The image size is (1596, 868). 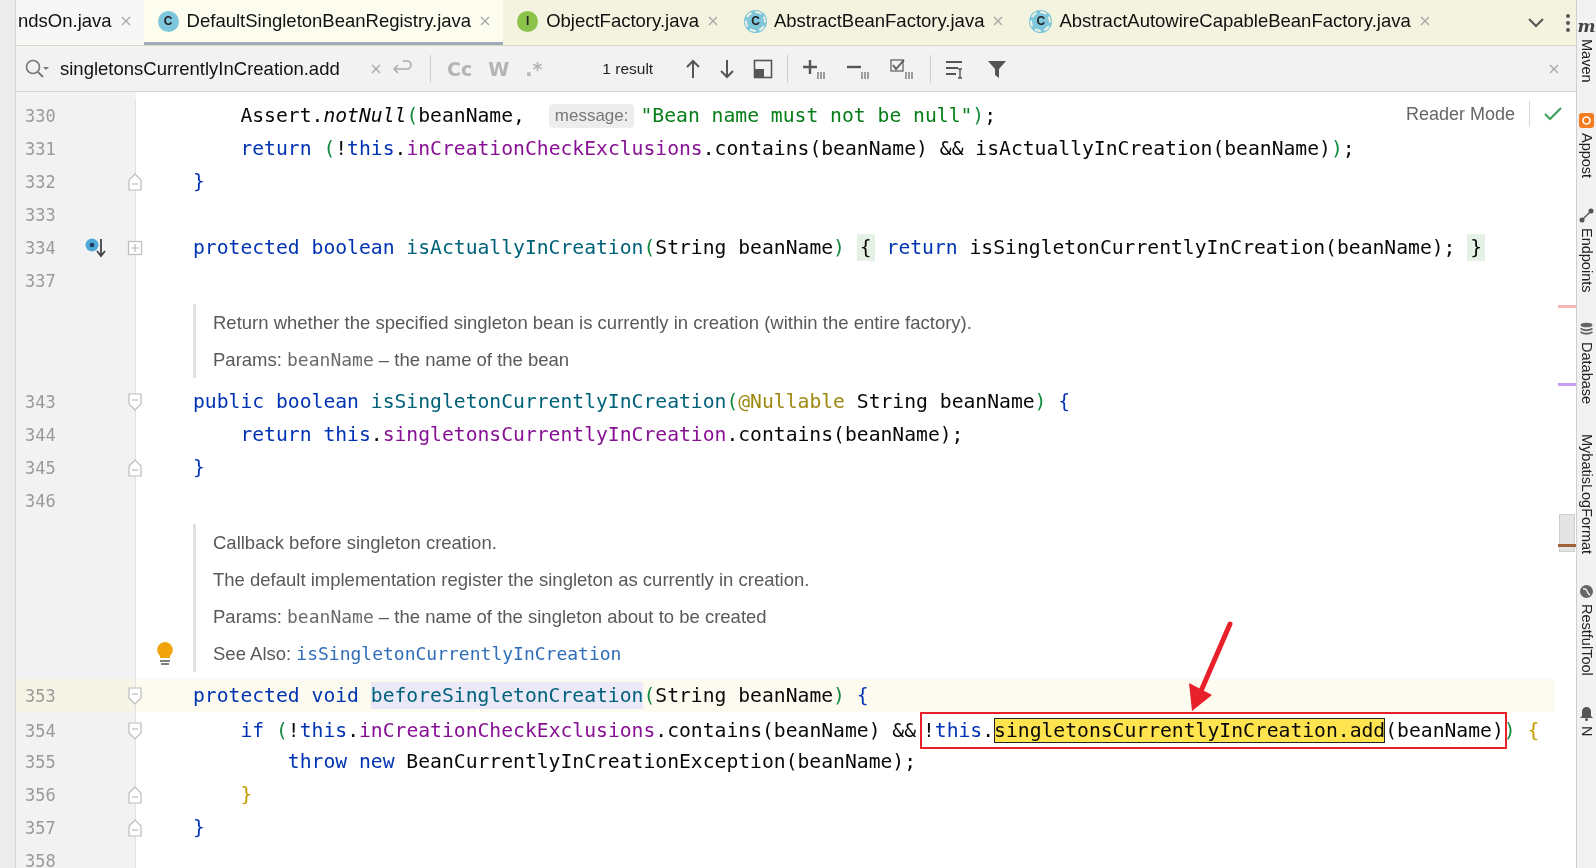 What do you see at coordinates (323, 22) in the screenshot?
I see `editor-tab: C DefaultSingletonBeanRegistry.java` at bounding box center [323, 22].